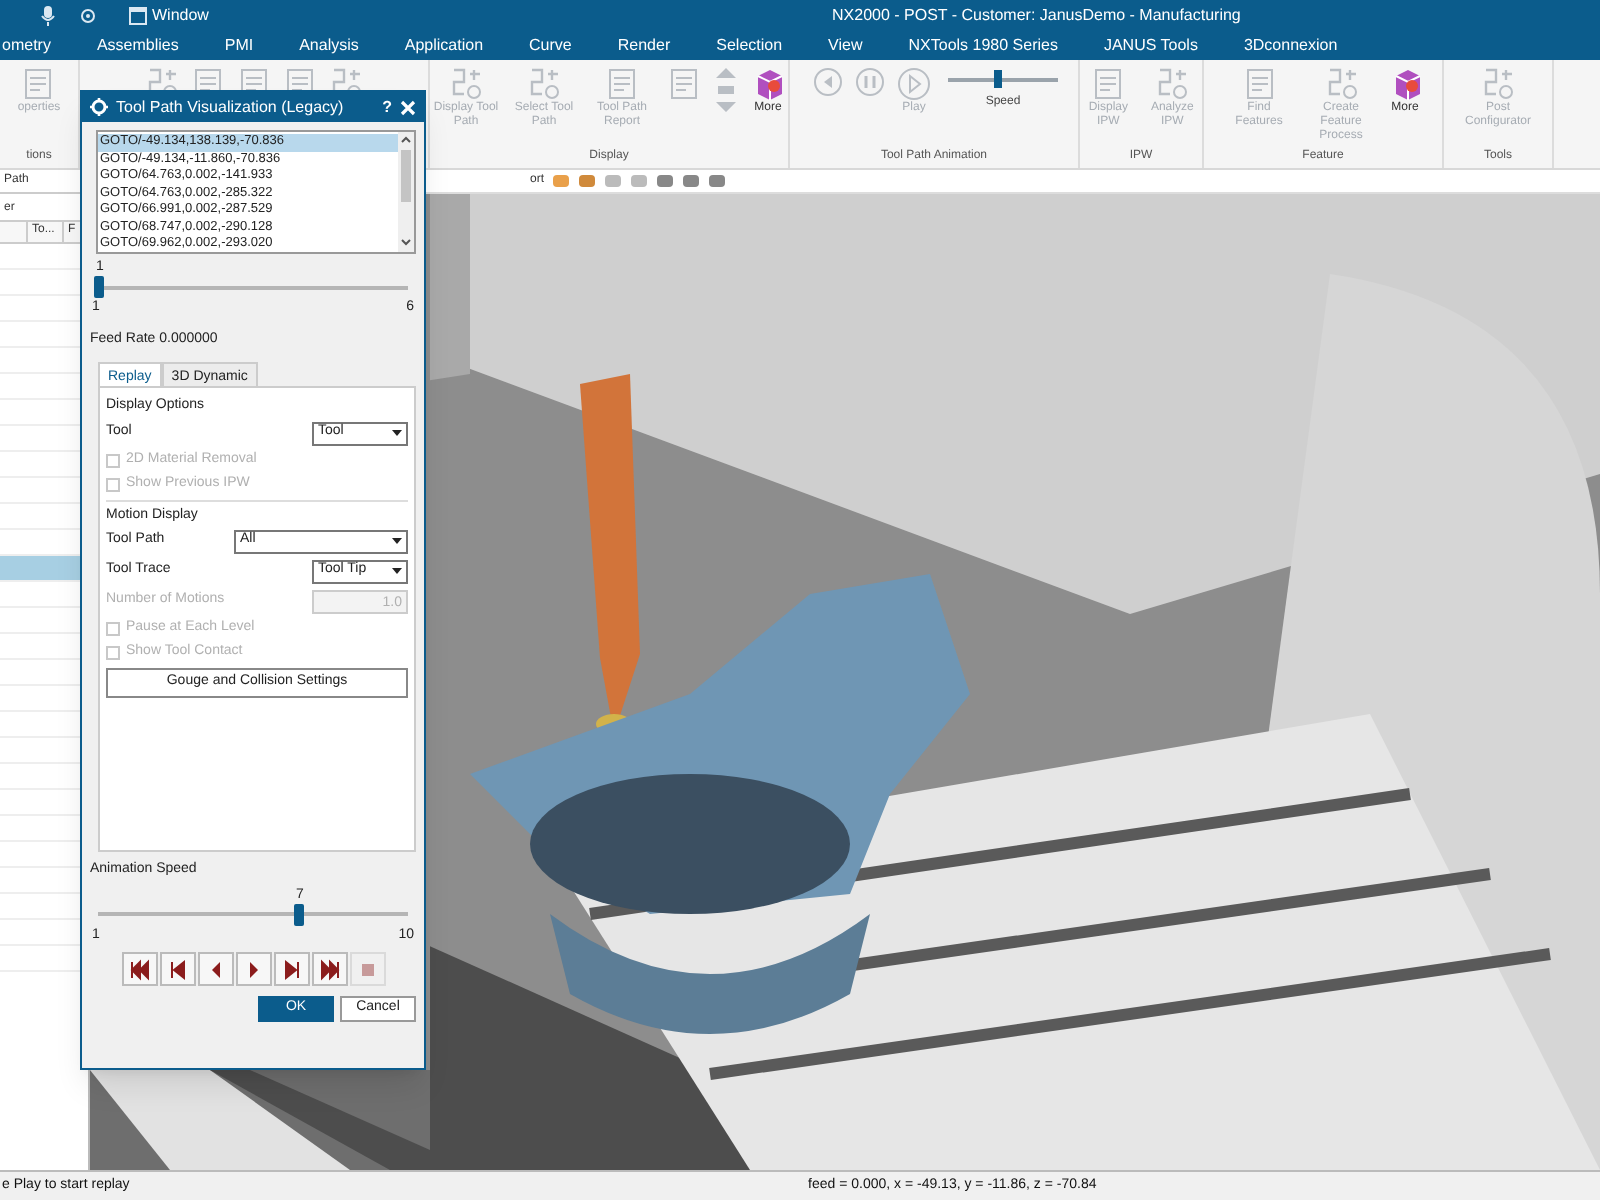 The image size is (1600, 1200). Describe the element at coordinates (239, 45) in the screenshot. I see `ribbon-tab: PMI` at that location.